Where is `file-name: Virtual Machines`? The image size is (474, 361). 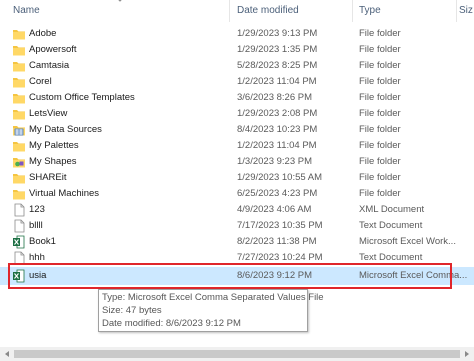
file-name: Virtual Machines is located at coordinates (64, 193).